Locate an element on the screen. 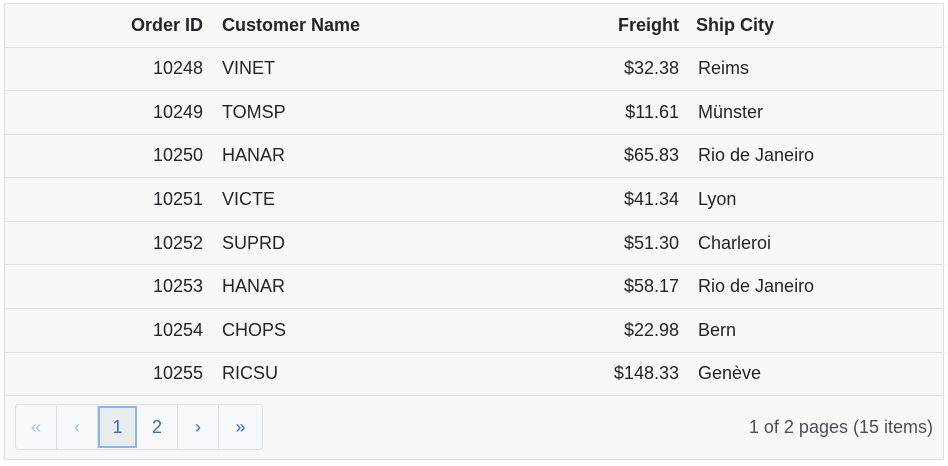 This screenshot has height=466, width=948. cell-freight: $32.38 is located at coordinates (581, 69).